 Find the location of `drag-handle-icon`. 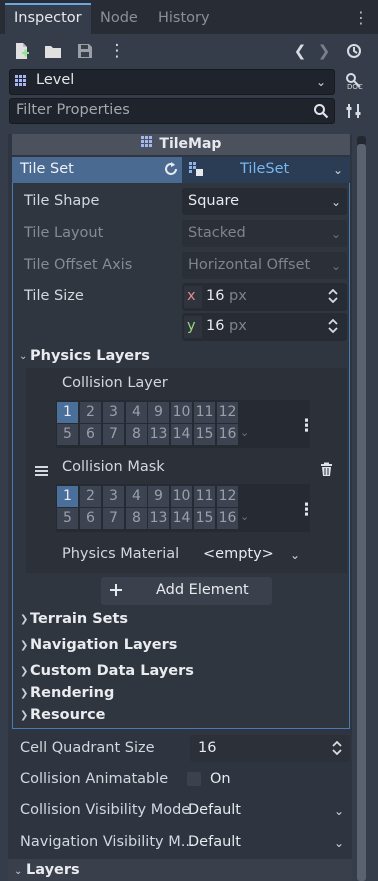

drag-handle-icon is located at coordinates (42, 471).